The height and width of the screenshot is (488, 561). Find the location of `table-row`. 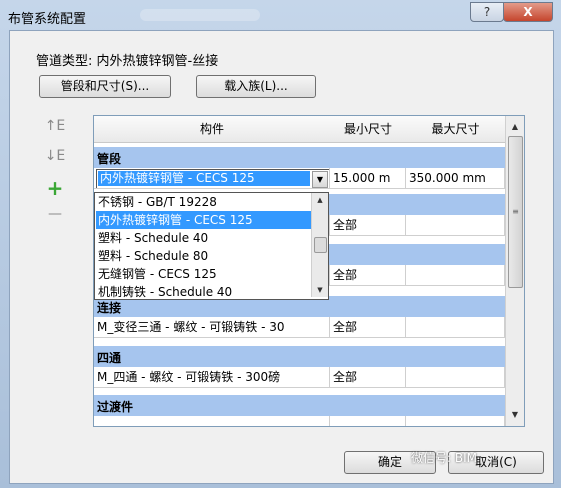

table-row is located at coordinates (299, 421).